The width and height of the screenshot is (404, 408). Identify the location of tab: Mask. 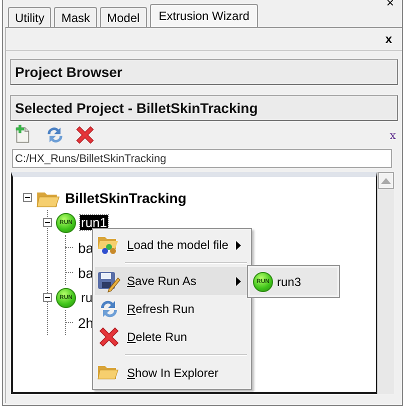
(76, 17).